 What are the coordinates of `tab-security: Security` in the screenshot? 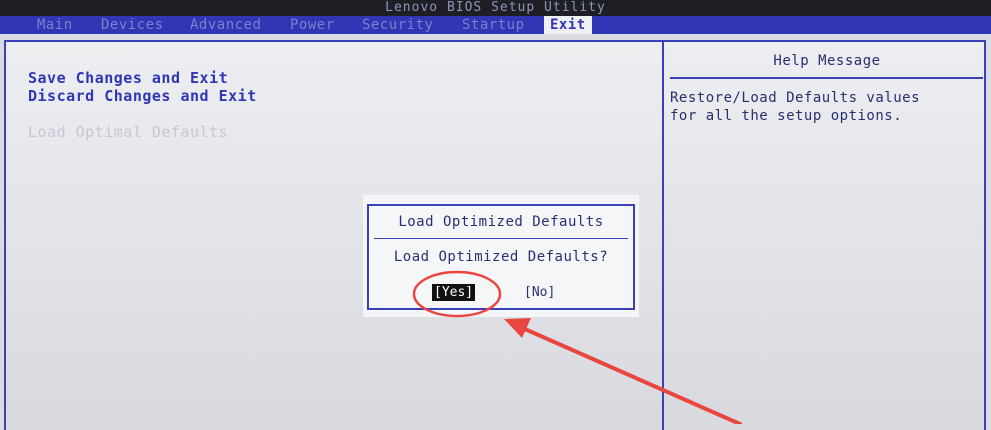 It's located at (397, 25).